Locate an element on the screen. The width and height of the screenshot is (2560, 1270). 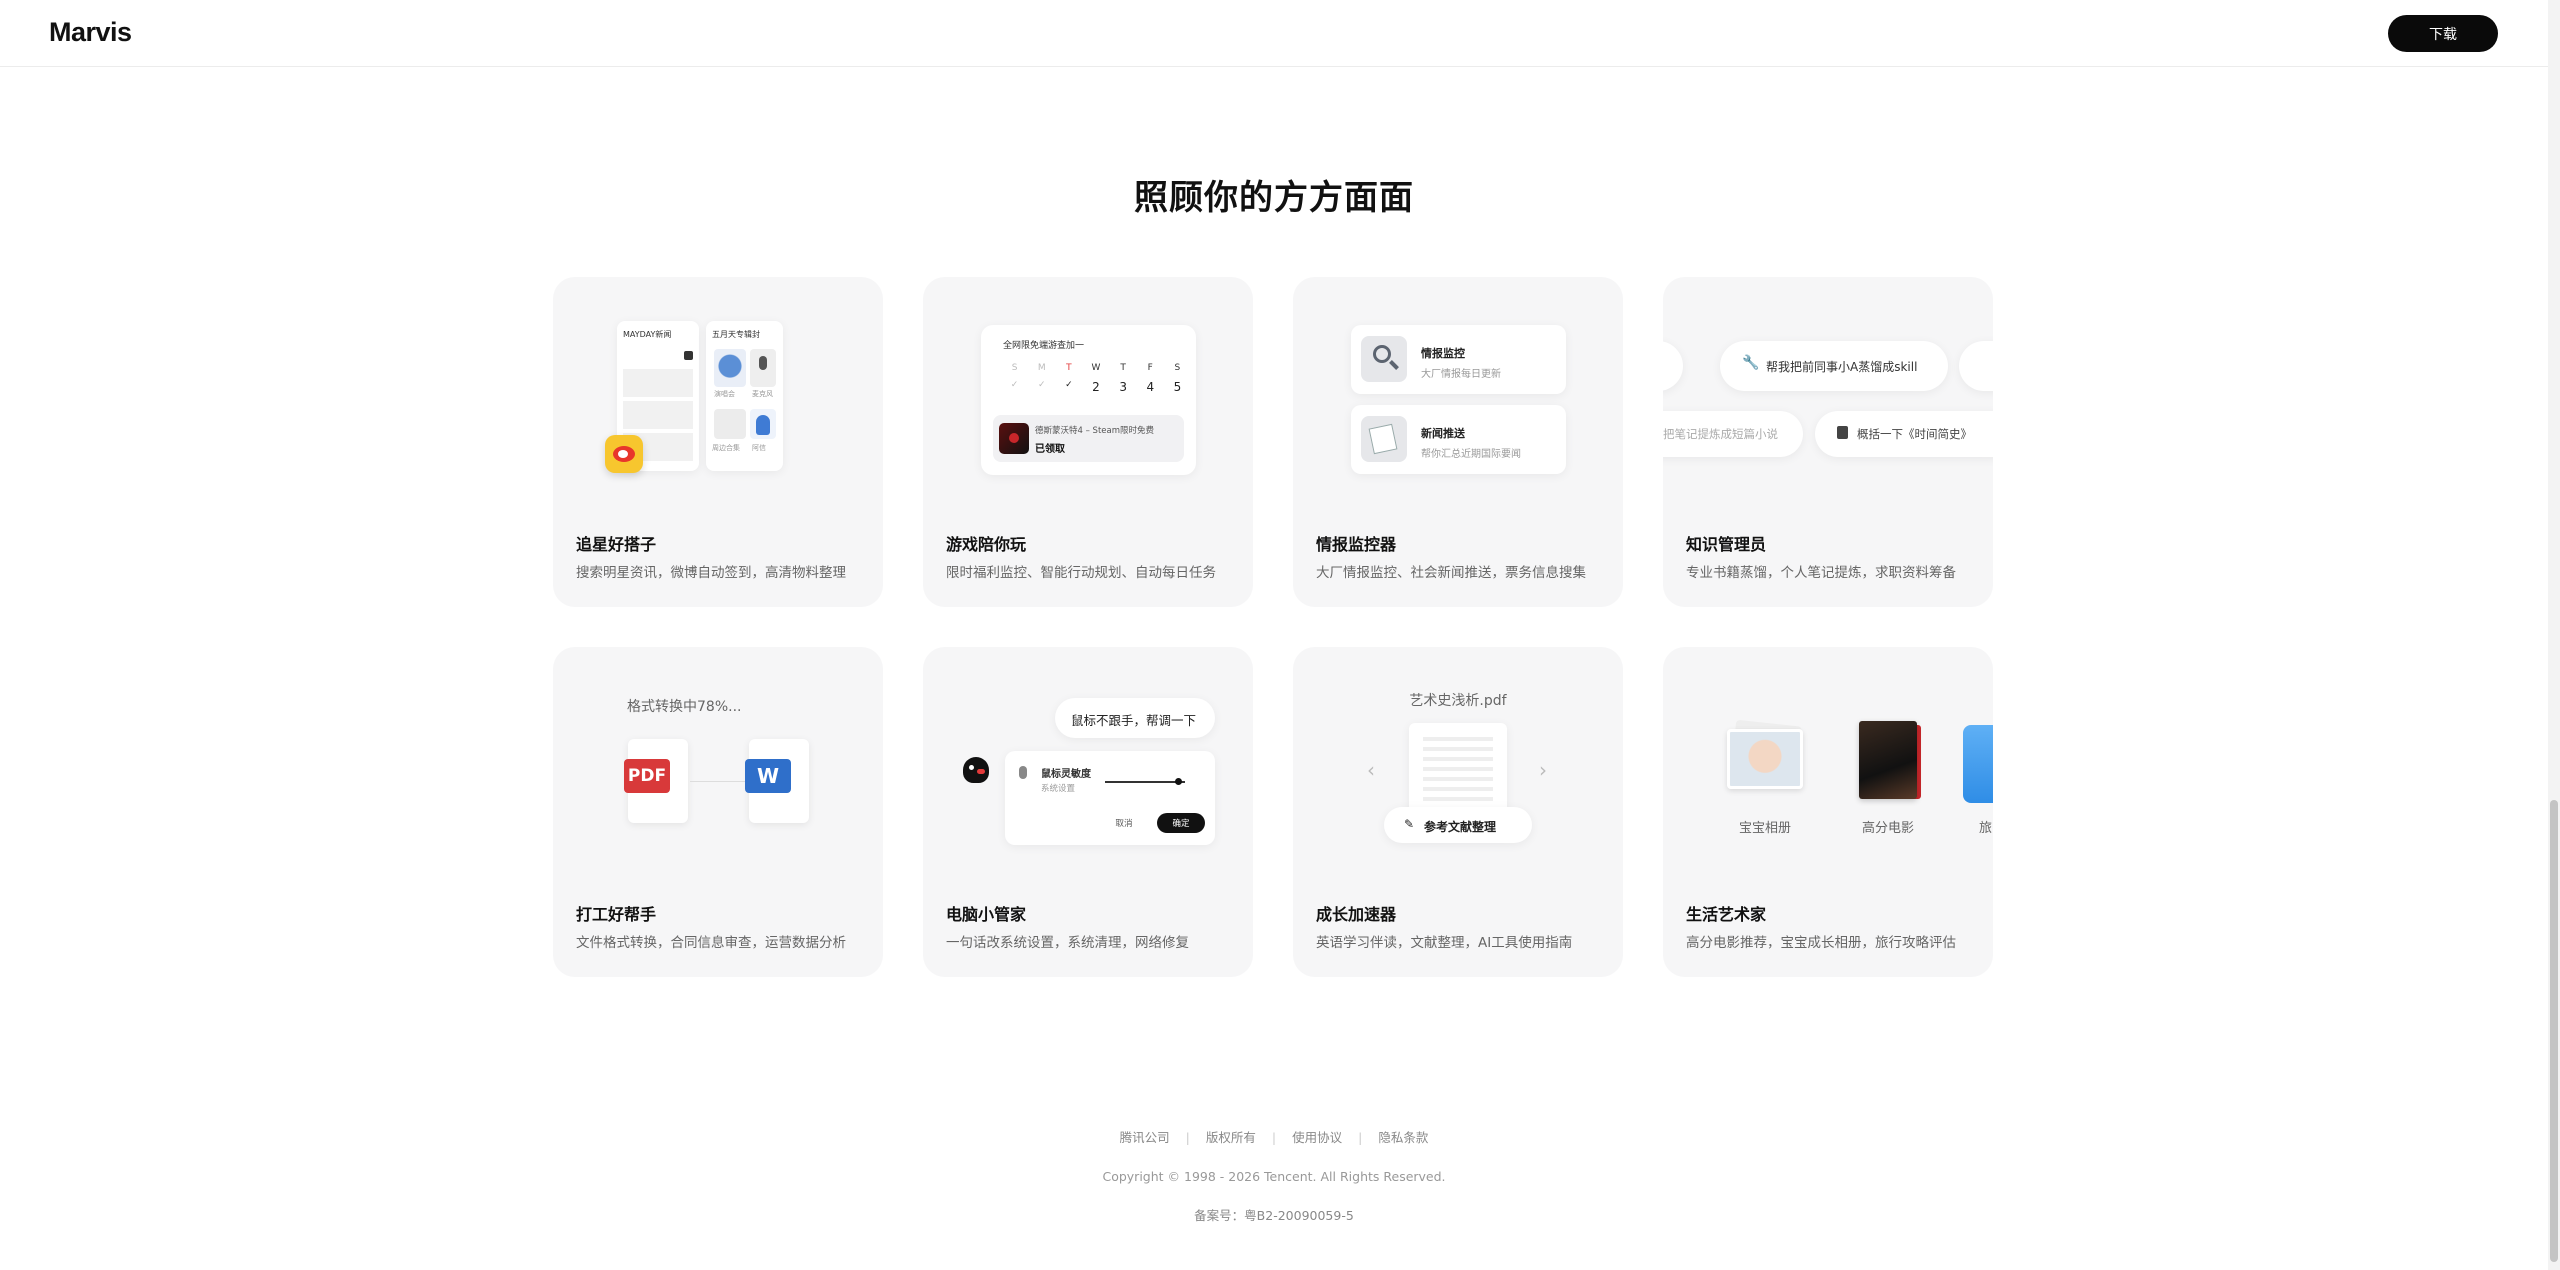
newspaper-icon is located at coordinates (1384, 439).